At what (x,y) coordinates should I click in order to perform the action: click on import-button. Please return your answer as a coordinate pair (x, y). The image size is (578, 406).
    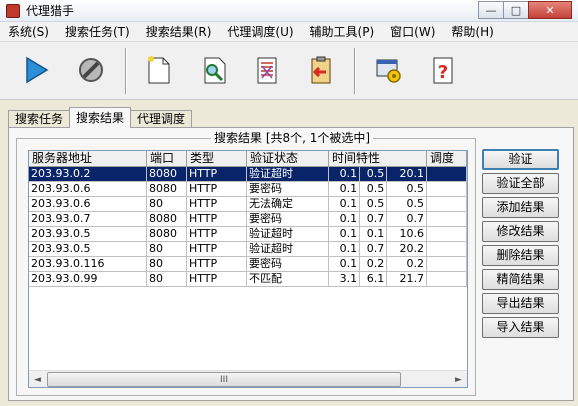
    Looking at the image, I should click on (320, 70).